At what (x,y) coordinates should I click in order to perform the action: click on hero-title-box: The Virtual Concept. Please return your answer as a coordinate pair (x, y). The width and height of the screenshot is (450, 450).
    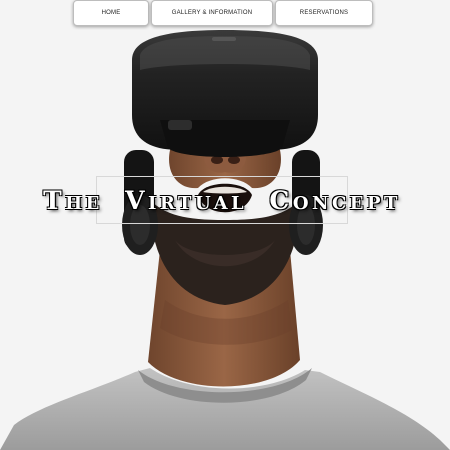
    Looking at the image, I should click on (220, 200).